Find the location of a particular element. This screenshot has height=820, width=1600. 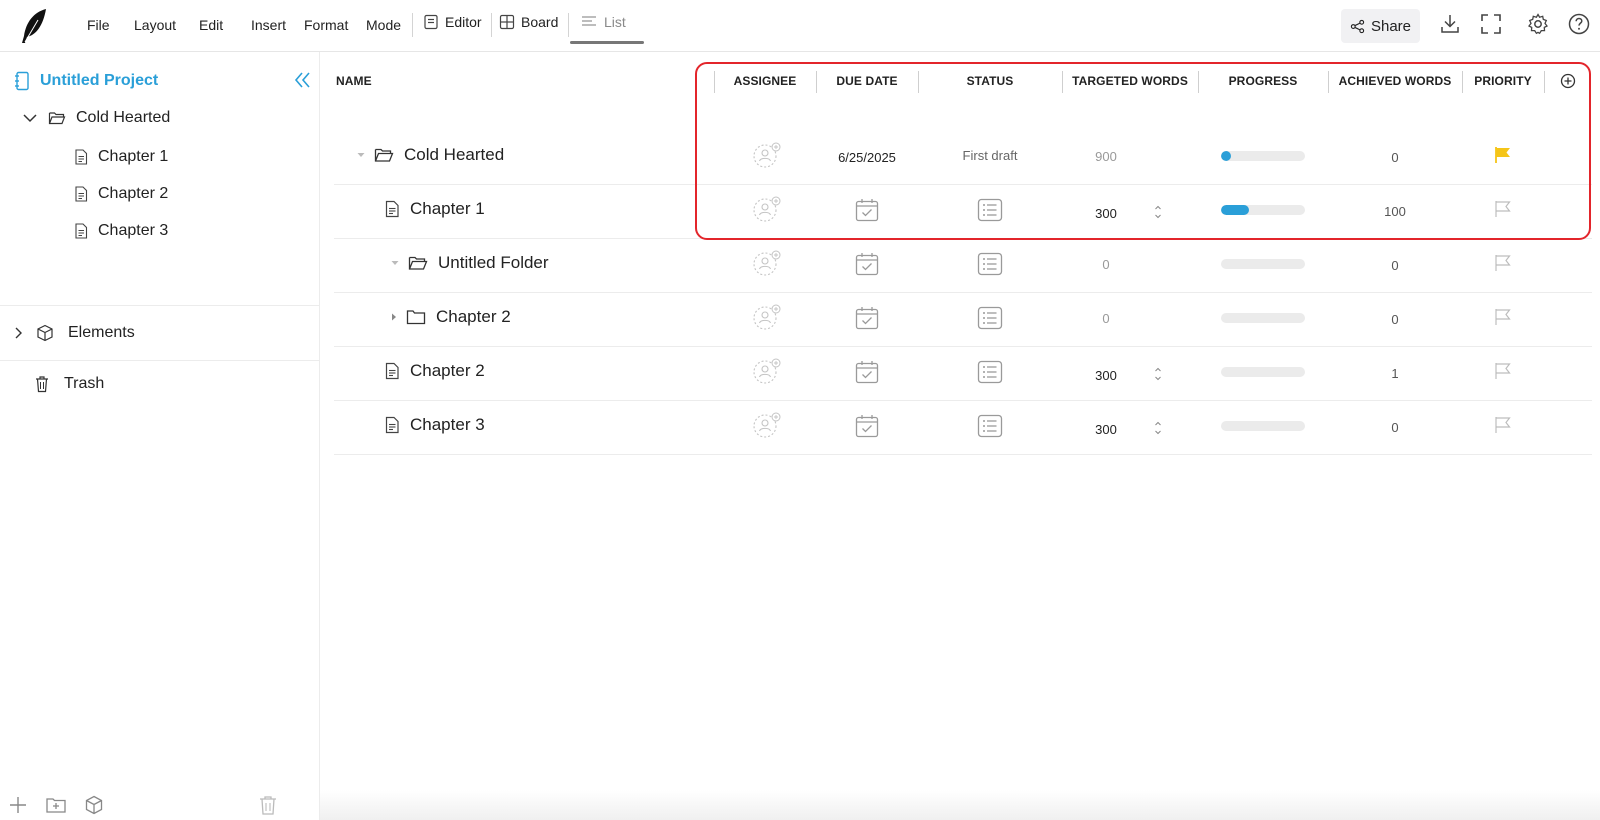

menu-mode: Mode is located at coordinates (383, 25).